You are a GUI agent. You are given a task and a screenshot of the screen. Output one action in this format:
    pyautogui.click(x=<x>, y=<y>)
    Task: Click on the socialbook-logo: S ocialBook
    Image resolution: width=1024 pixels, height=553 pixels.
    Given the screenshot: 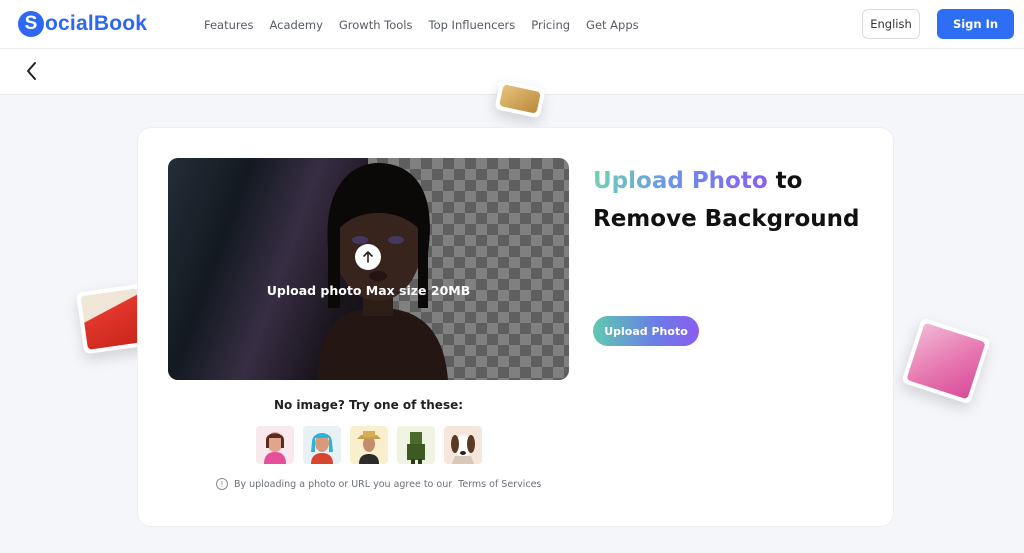 What is the action you would take?
    pyautogui.click(x=82, y=24)
    